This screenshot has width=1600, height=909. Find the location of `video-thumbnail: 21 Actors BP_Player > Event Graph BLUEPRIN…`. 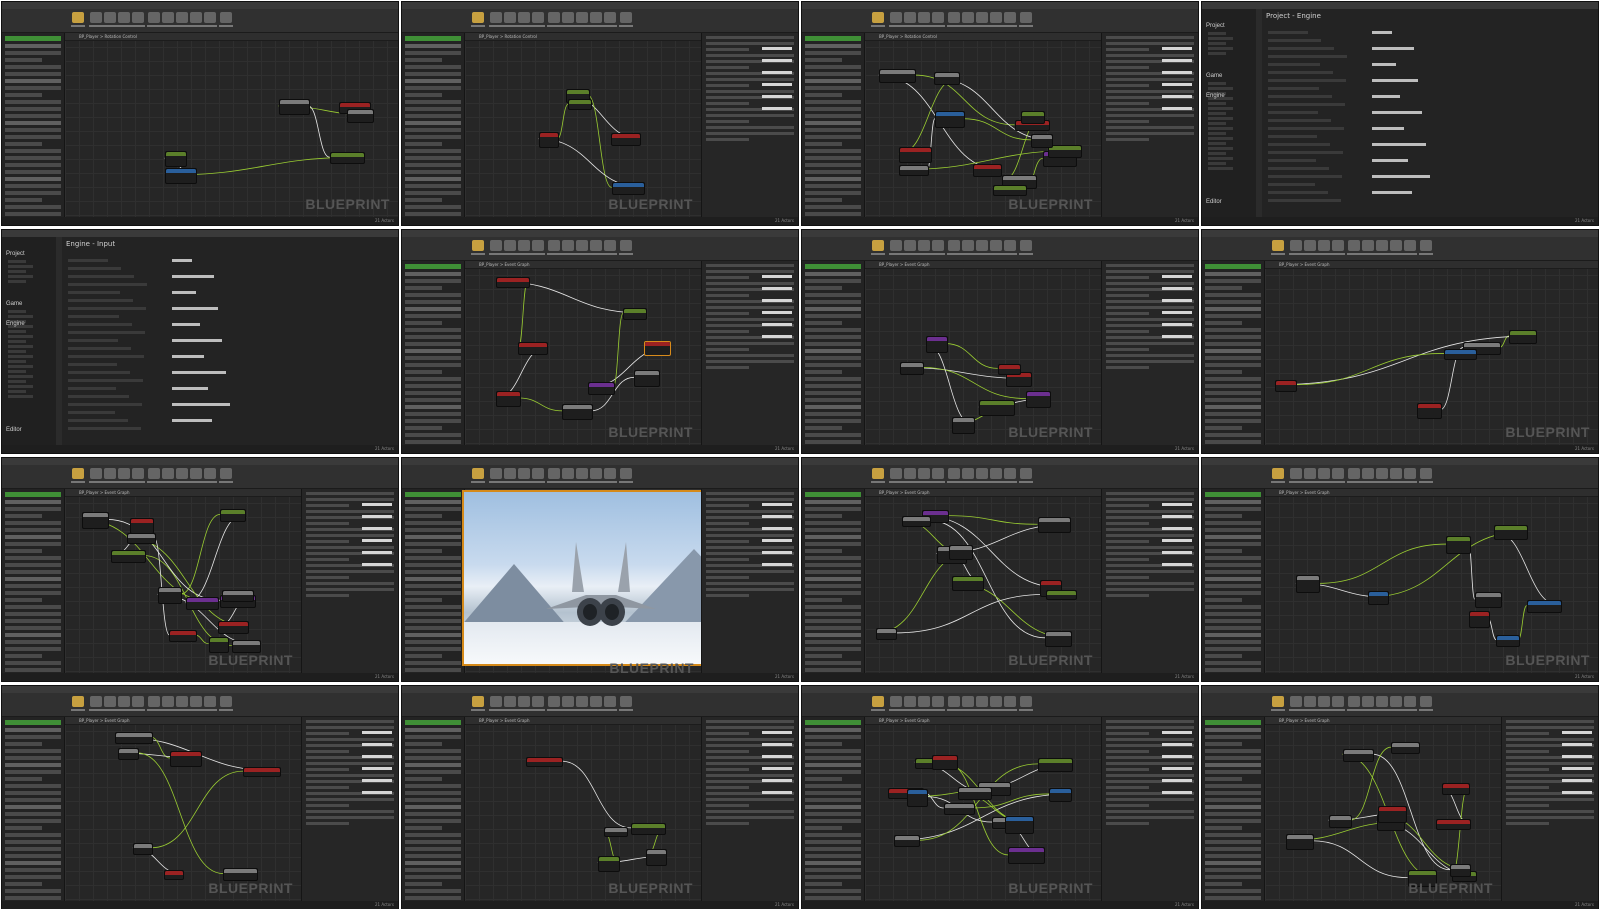

video-thumbnail: 21 Actors BP_Player > Event Graph BLUEPRIN… is located at coordinates (1400, 569).